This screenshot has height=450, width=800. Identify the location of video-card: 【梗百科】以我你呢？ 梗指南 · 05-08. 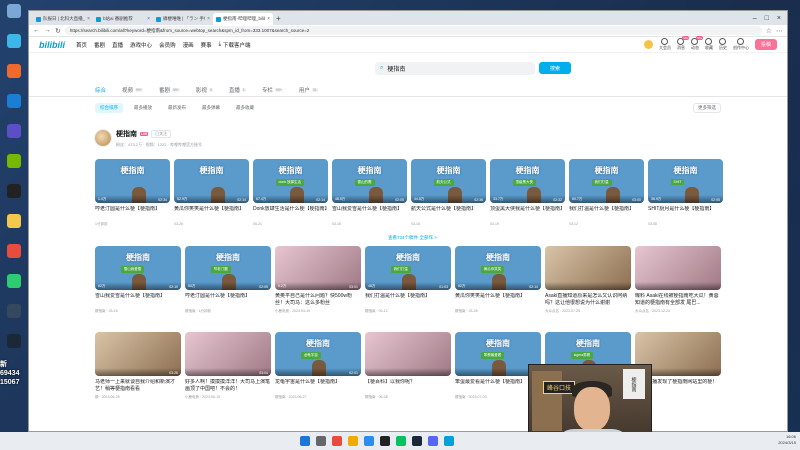
(408, 366).